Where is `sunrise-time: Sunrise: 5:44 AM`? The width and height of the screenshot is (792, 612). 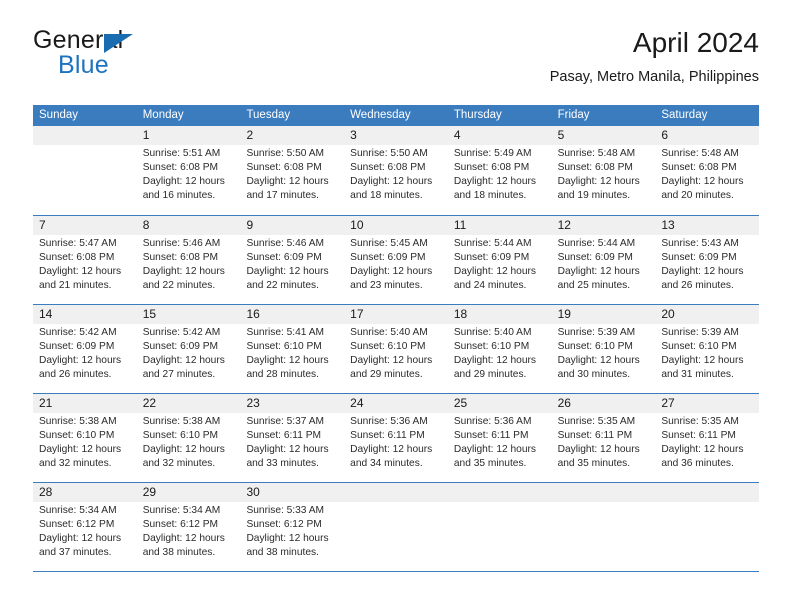 sunrise-time: Sunrise: 5:44 AM is located at coordinates (596, 243).